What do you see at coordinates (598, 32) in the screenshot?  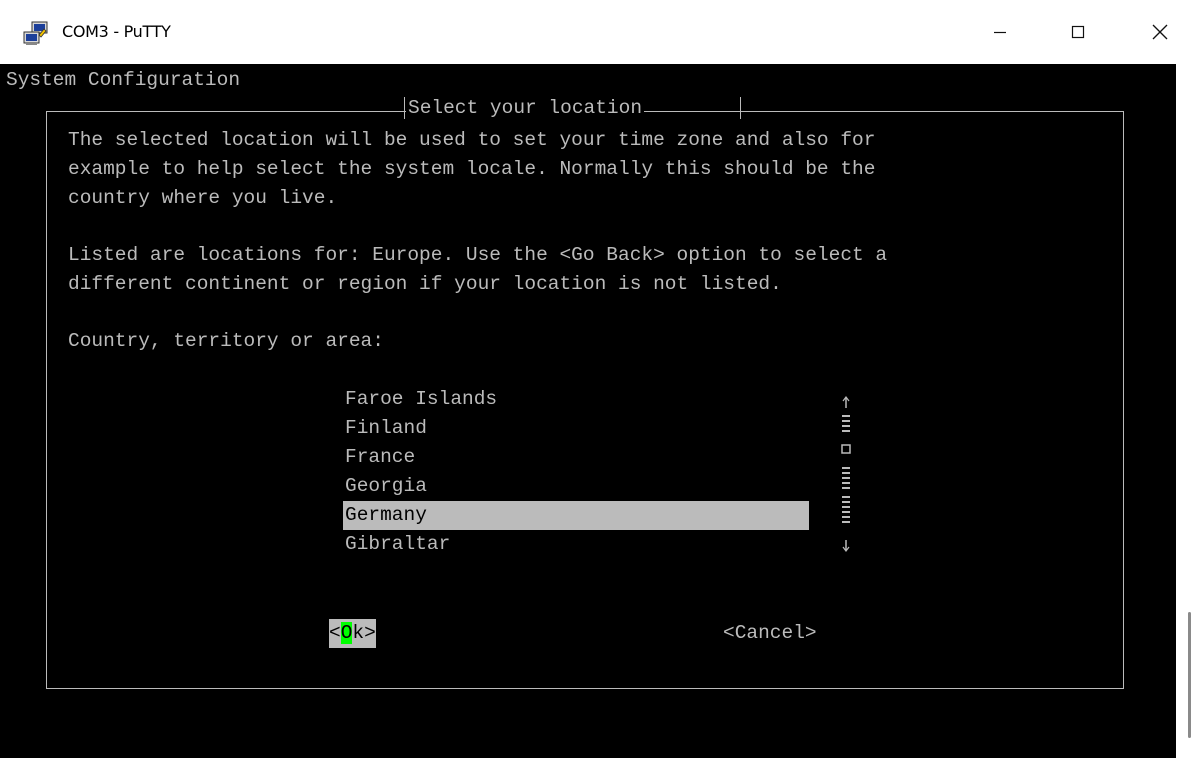 I see `title-bar: COM3 - PuTTY` at bounding box center [598, 32].